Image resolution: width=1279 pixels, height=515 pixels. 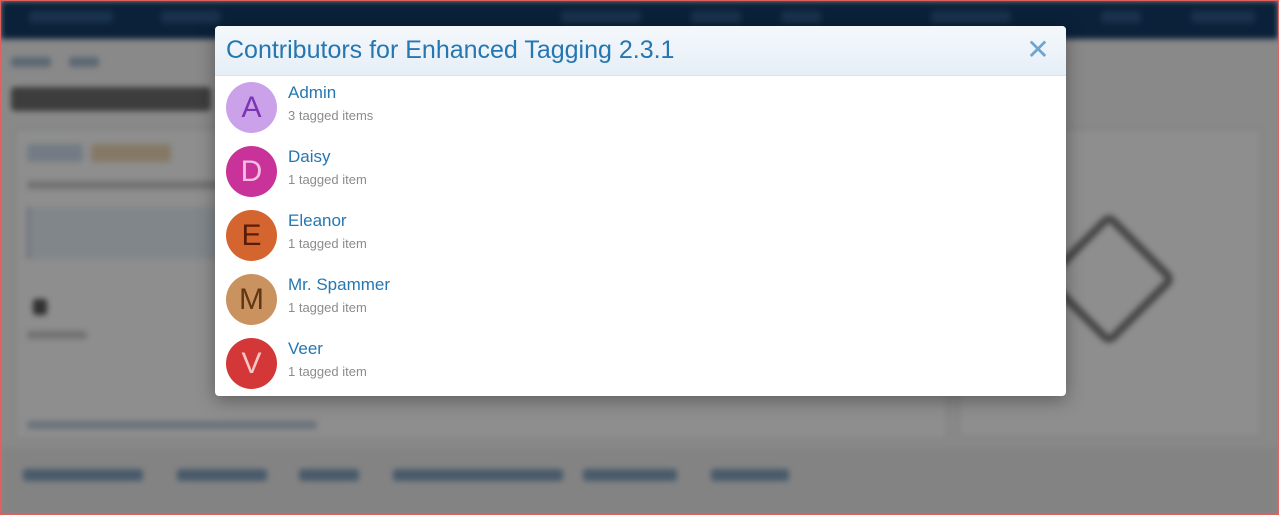 I want to click on contributor-name: Veer, so click(x=305, y=349).